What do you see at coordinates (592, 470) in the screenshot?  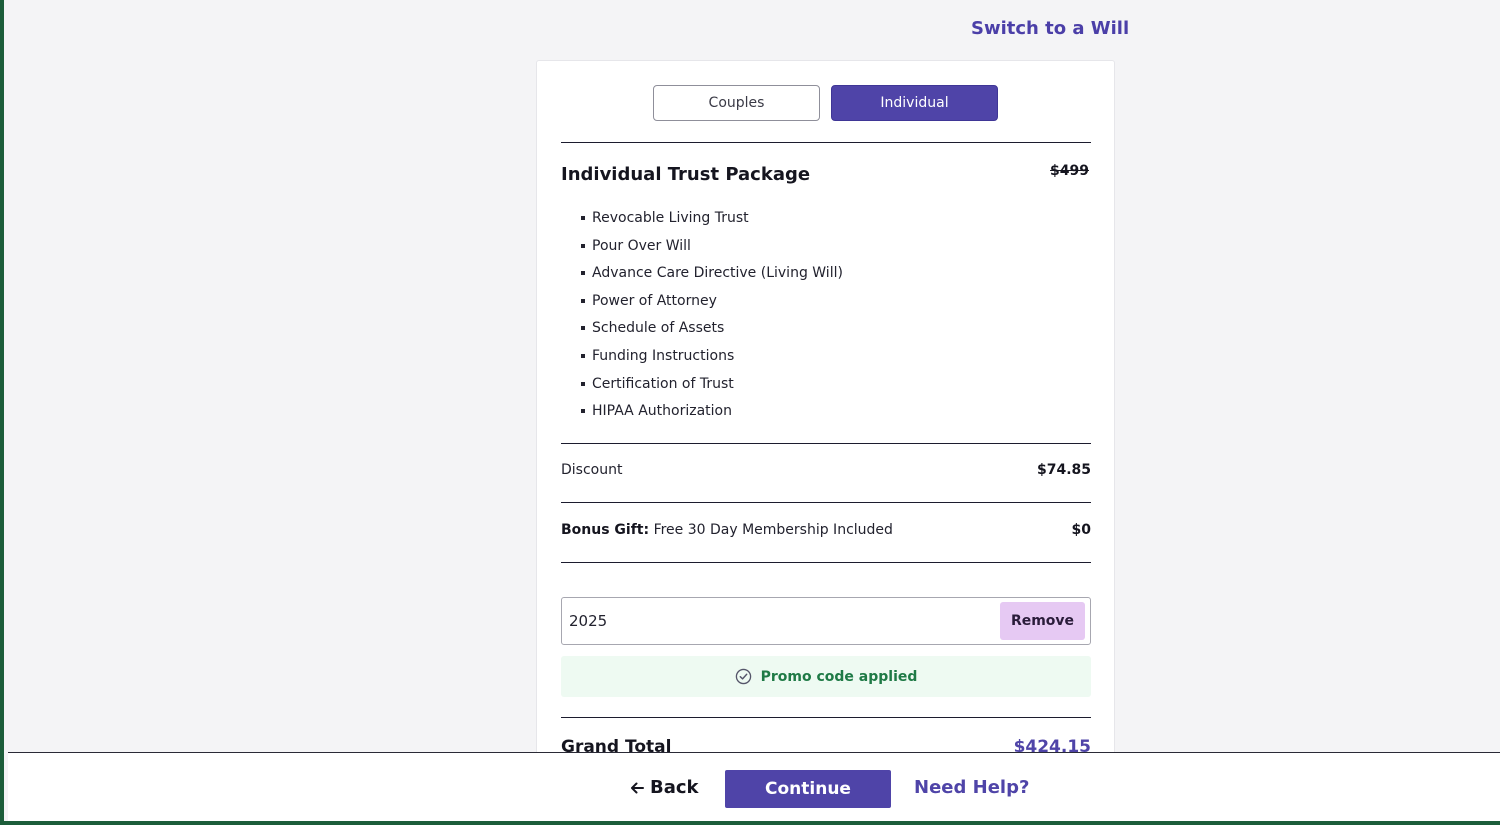 I see `discount-label: Discount` at bounding box center [592, 470].